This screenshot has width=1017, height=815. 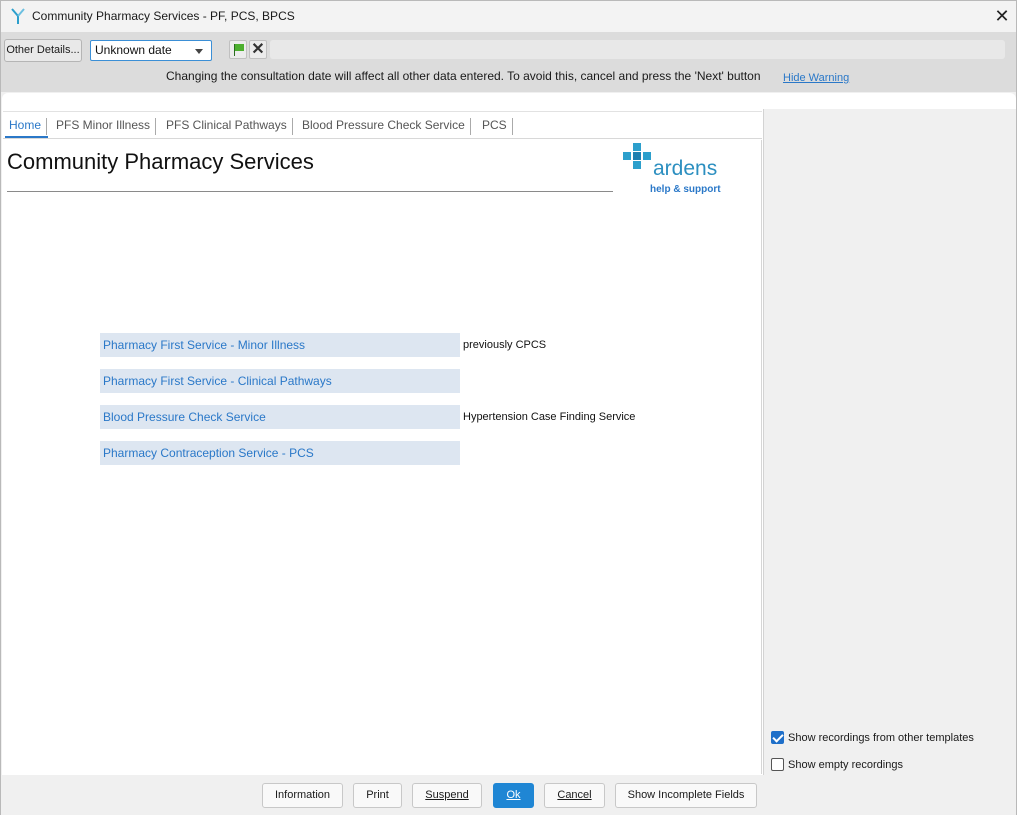 What do you see at coordinates (1002, 16) in the screenshot?
I see `close-icon: ✕` at bounding box center [1002, 16].